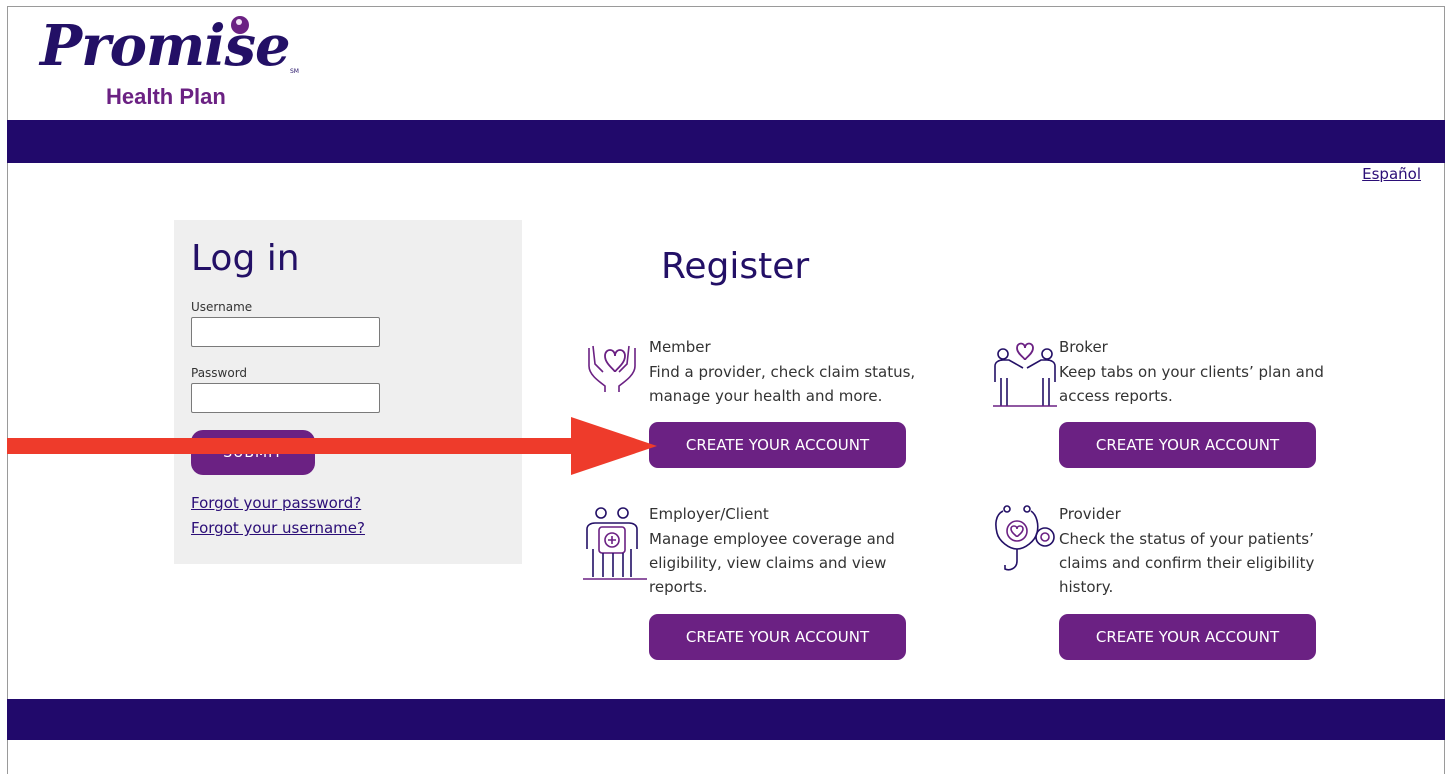  What do you see at coordinates (245, 258) in the screenshot?
I see `login-title: Log in` at bounding box center [245, 258].